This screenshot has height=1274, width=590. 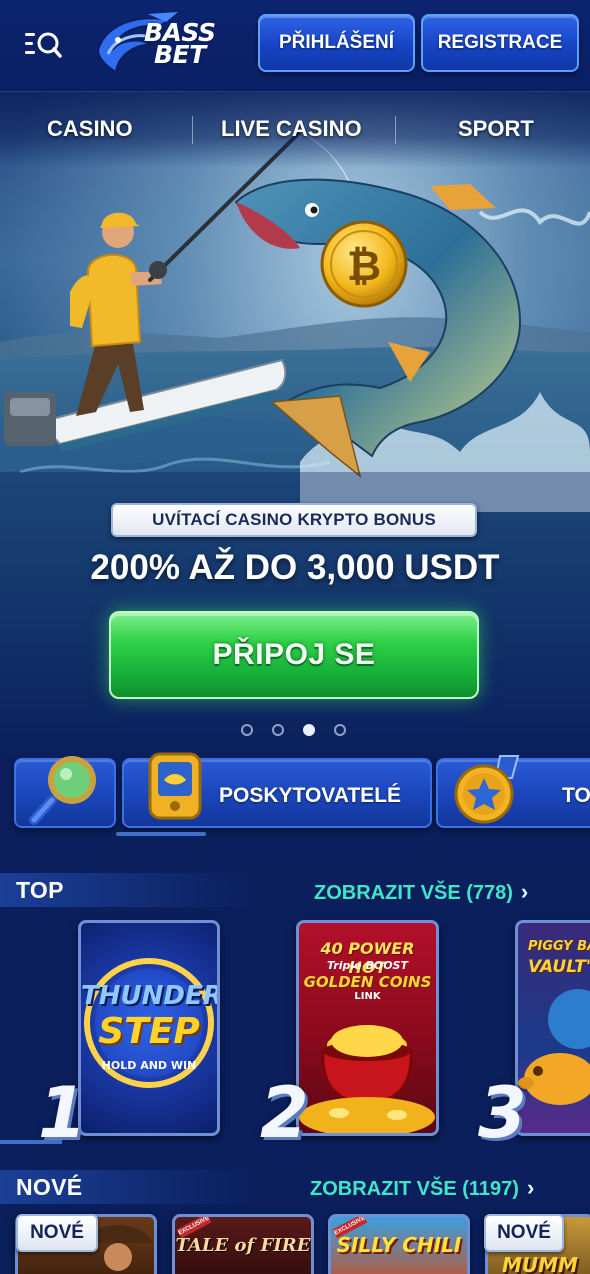 I want to click on rank-number: 3, so click(x=502, y=1113).